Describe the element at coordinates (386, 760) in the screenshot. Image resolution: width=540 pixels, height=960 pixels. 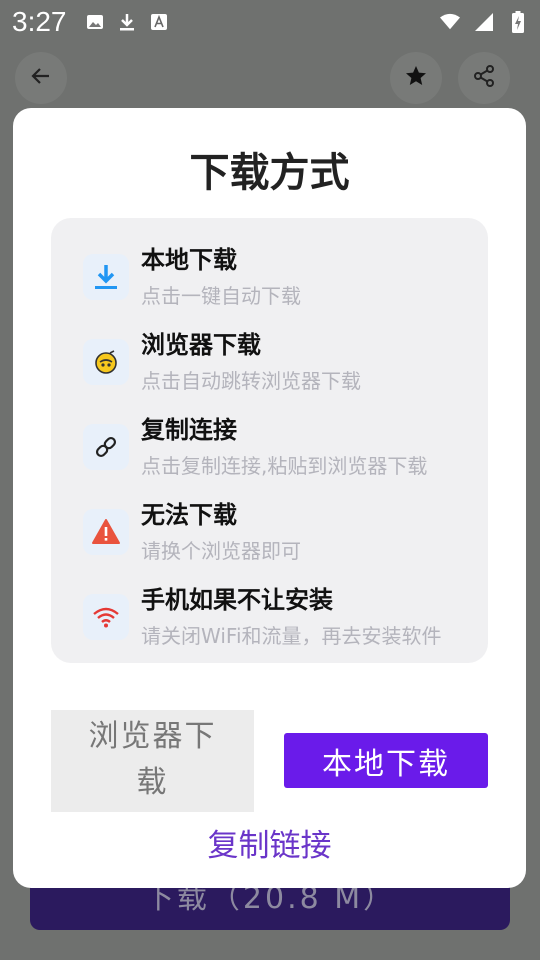
I see `local-download-button: 本地下载` at that location.